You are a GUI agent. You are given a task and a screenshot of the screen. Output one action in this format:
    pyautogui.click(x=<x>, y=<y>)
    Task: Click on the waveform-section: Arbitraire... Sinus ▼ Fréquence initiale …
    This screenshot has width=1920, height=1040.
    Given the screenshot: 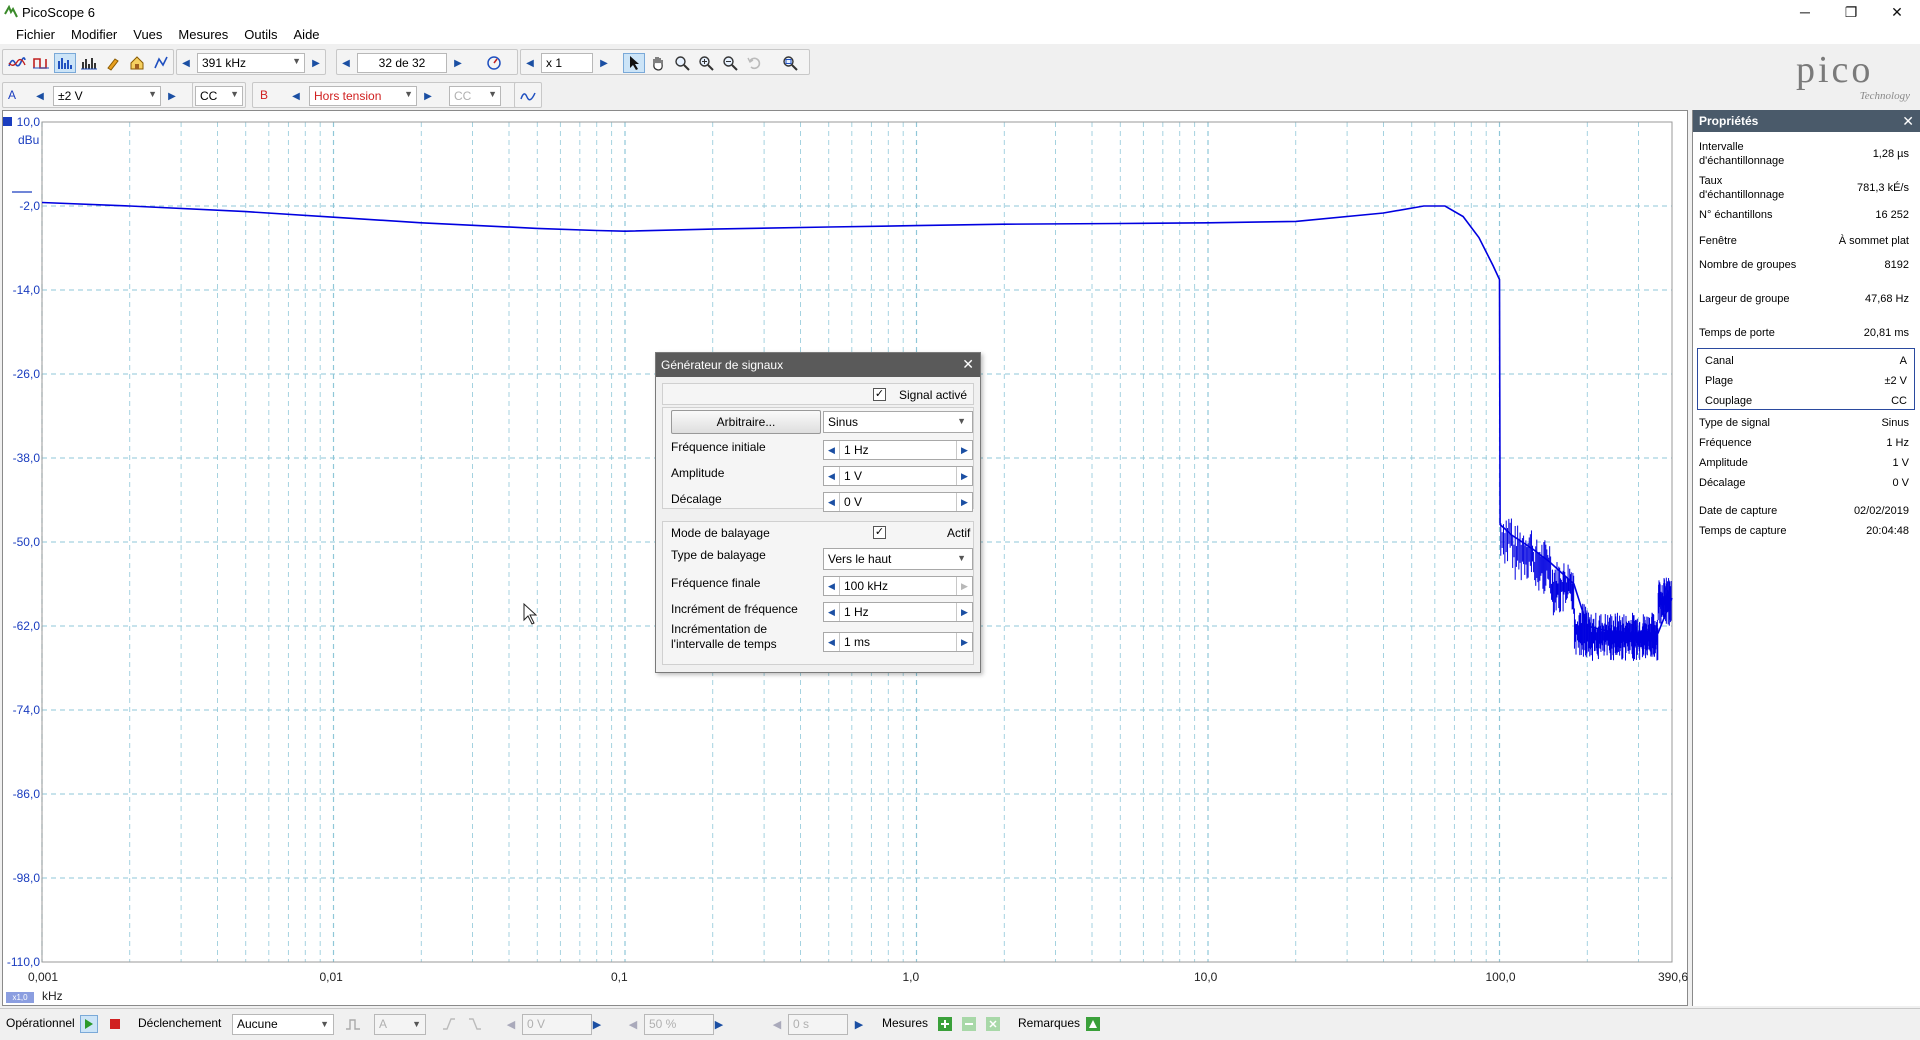 What is the action you would take?
    pyautogui.click(x=818, y=459)
    